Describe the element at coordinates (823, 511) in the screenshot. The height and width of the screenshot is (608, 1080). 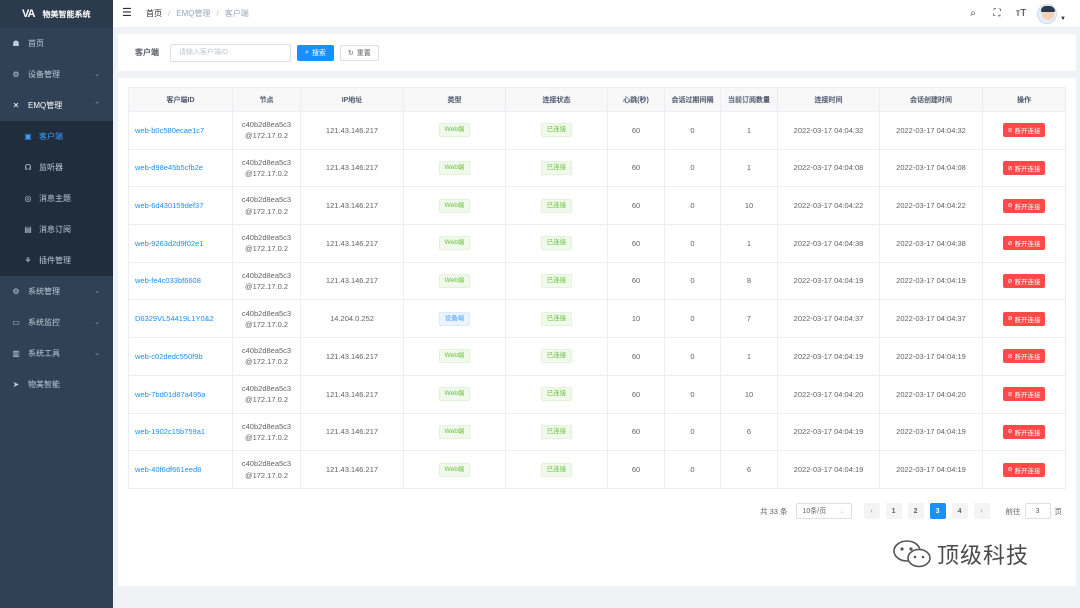
I see `page-size-select: 10条/页 ⌄` at that location.